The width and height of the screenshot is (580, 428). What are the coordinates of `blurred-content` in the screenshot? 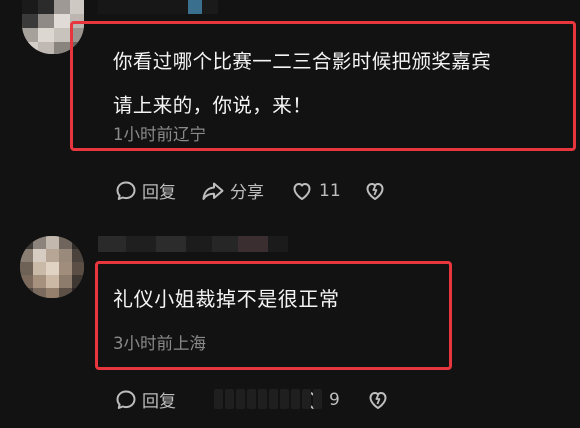 It's located at (269, 399).